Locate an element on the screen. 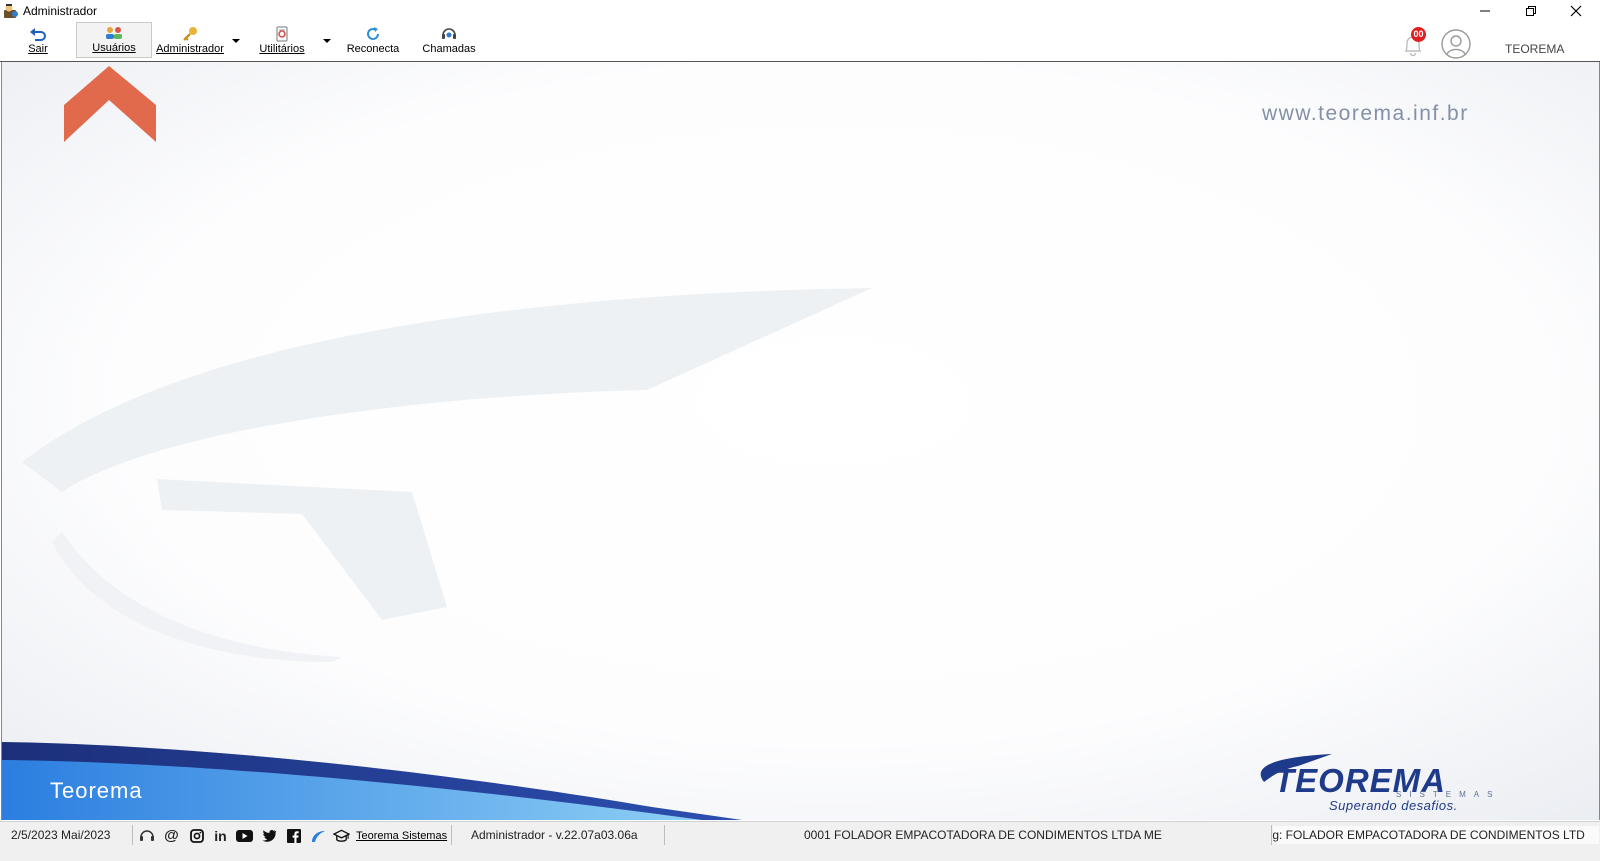  linkedin-icon: in is located at coordinates (220, 835).